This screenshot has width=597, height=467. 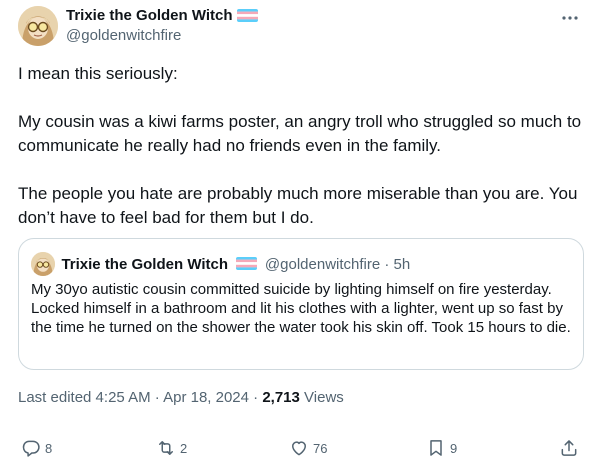 I want to click on views-label: Views, so click(x=321, y=397).